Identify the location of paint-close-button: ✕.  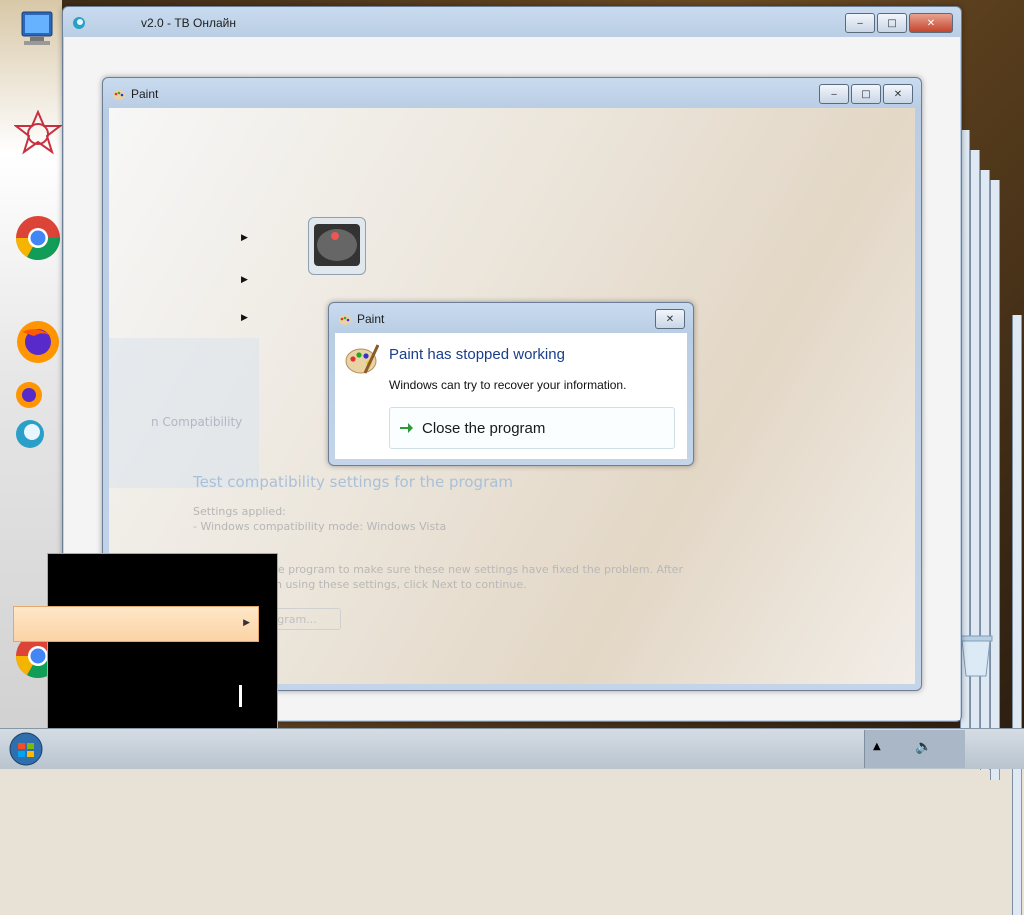
(898, 94).